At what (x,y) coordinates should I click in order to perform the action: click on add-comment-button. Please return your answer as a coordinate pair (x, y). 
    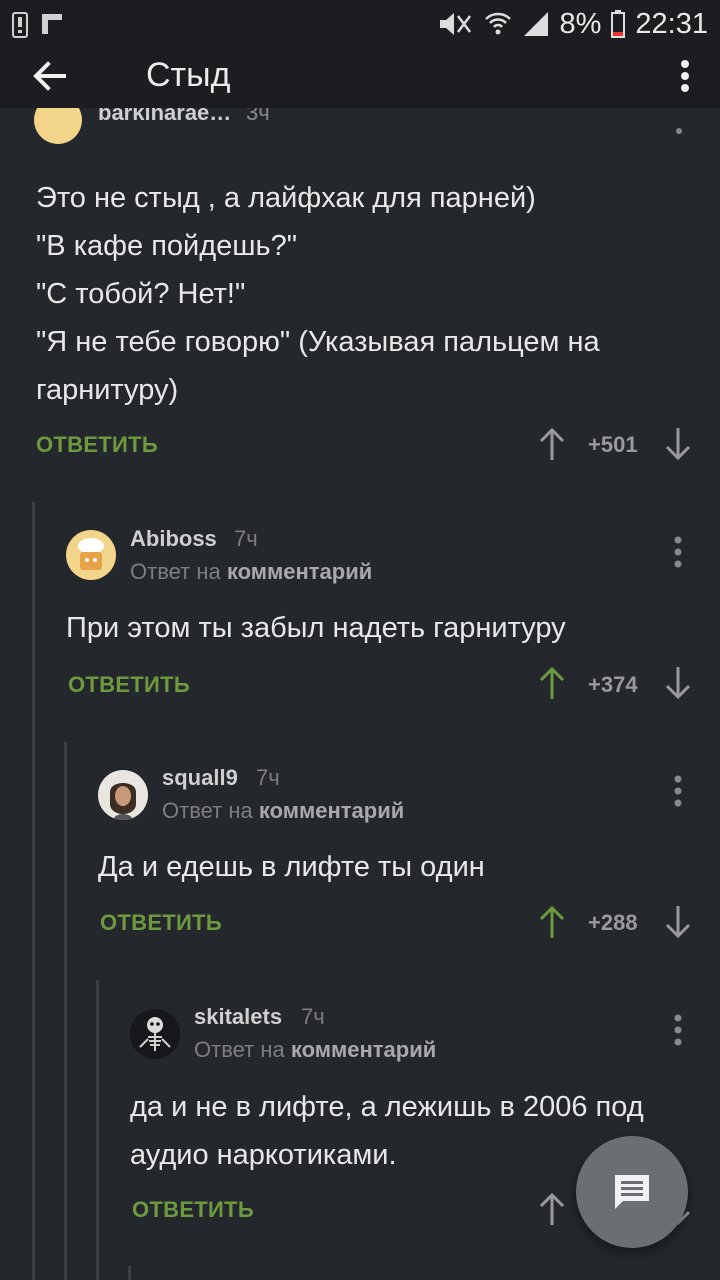
    Looking at the image, I should click on (632, 1192).